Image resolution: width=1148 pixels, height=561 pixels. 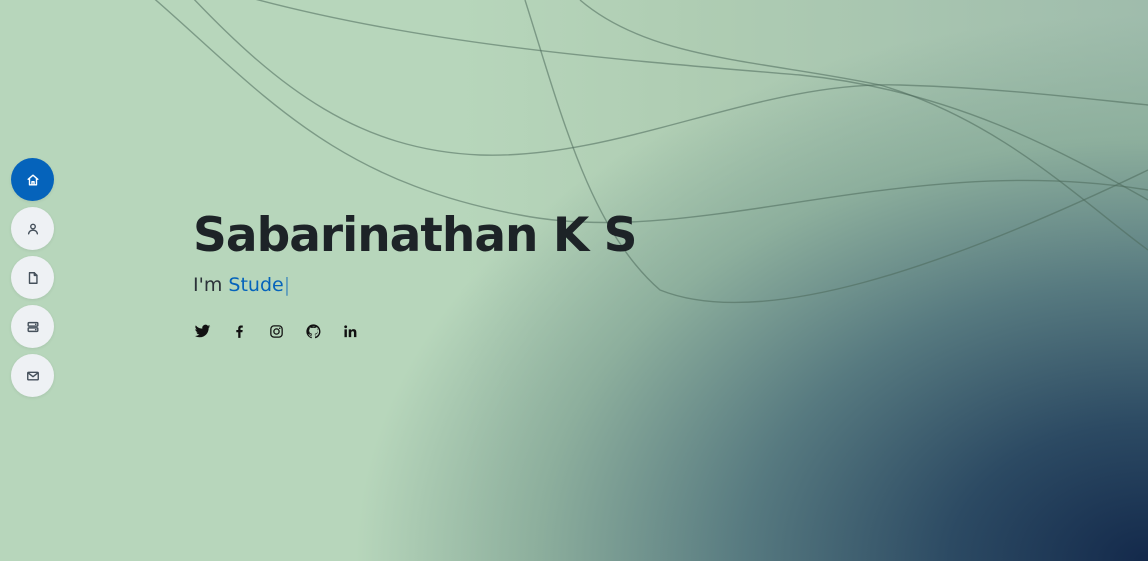 I want to click on side-navigation, so click(x=32, y=280).